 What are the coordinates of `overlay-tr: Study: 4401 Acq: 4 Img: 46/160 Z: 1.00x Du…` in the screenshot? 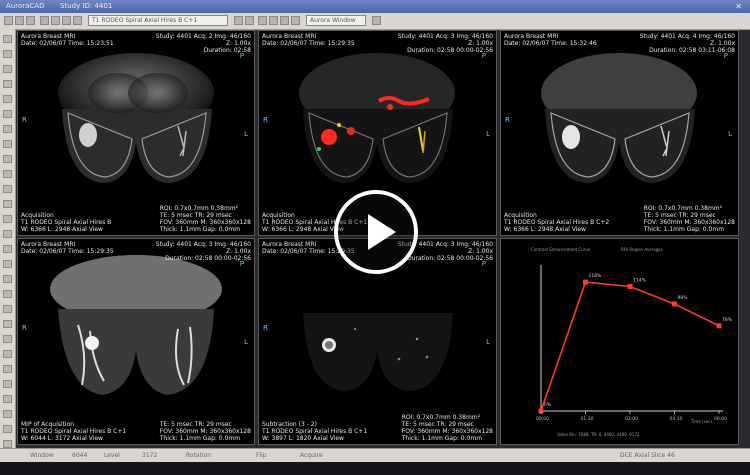 It's located at (687, 43).